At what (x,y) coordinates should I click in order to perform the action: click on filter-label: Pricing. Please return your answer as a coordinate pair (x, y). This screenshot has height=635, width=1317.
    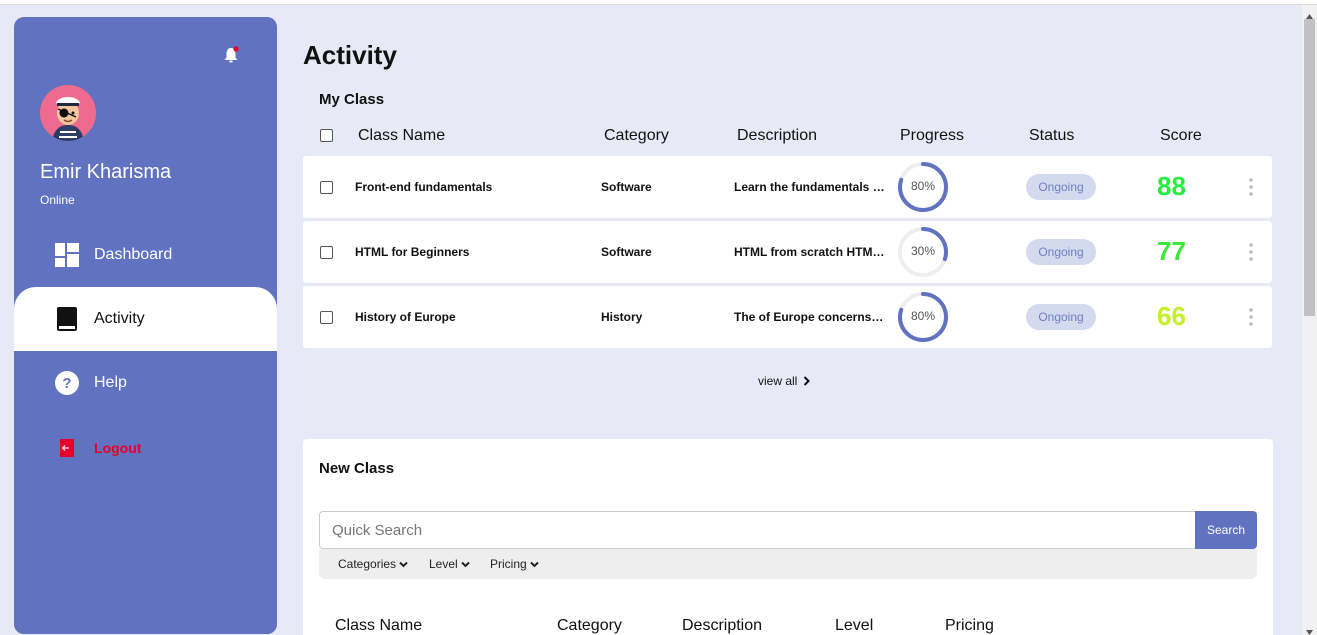
    Looking at the image, I should click on (508, 564).